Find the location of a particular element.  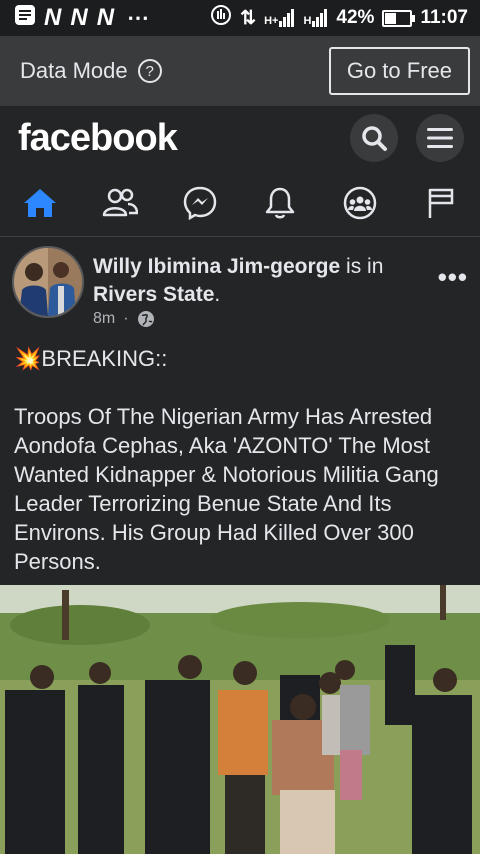

post-options-button: ••• is located at coordinates (453, 277).